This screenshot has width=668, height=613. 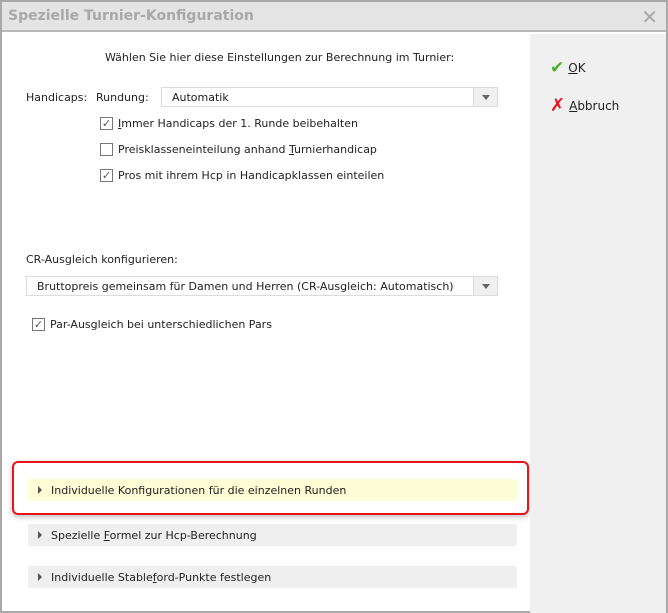 What do you see at coordinates (161, 577) in the screenshot?
I see `section-label: Individuelle Stableford-Punkte festlegen` at bounding box center [161, 577].